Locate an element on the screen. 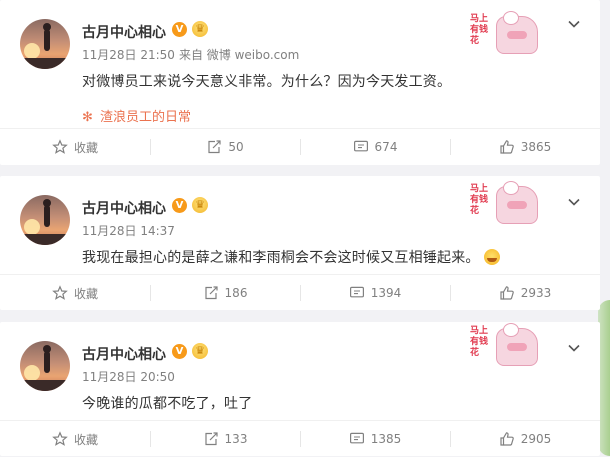 The height and width of the screenshot is (457, 610). comment-count: 1394 is located at coordinates (386, 293).